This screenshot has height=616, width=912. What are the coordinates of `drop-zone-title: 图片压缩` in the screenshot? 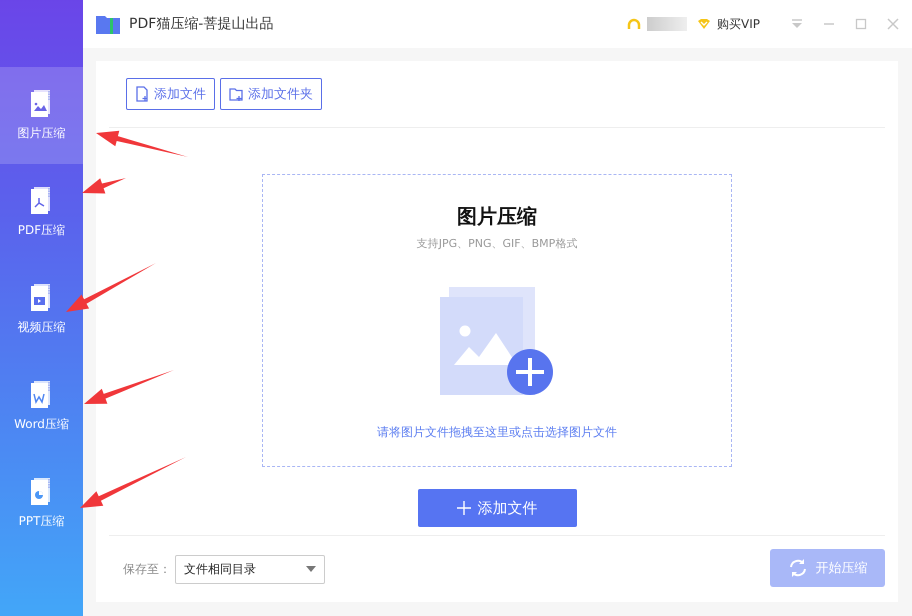 It's located at (497, 216).